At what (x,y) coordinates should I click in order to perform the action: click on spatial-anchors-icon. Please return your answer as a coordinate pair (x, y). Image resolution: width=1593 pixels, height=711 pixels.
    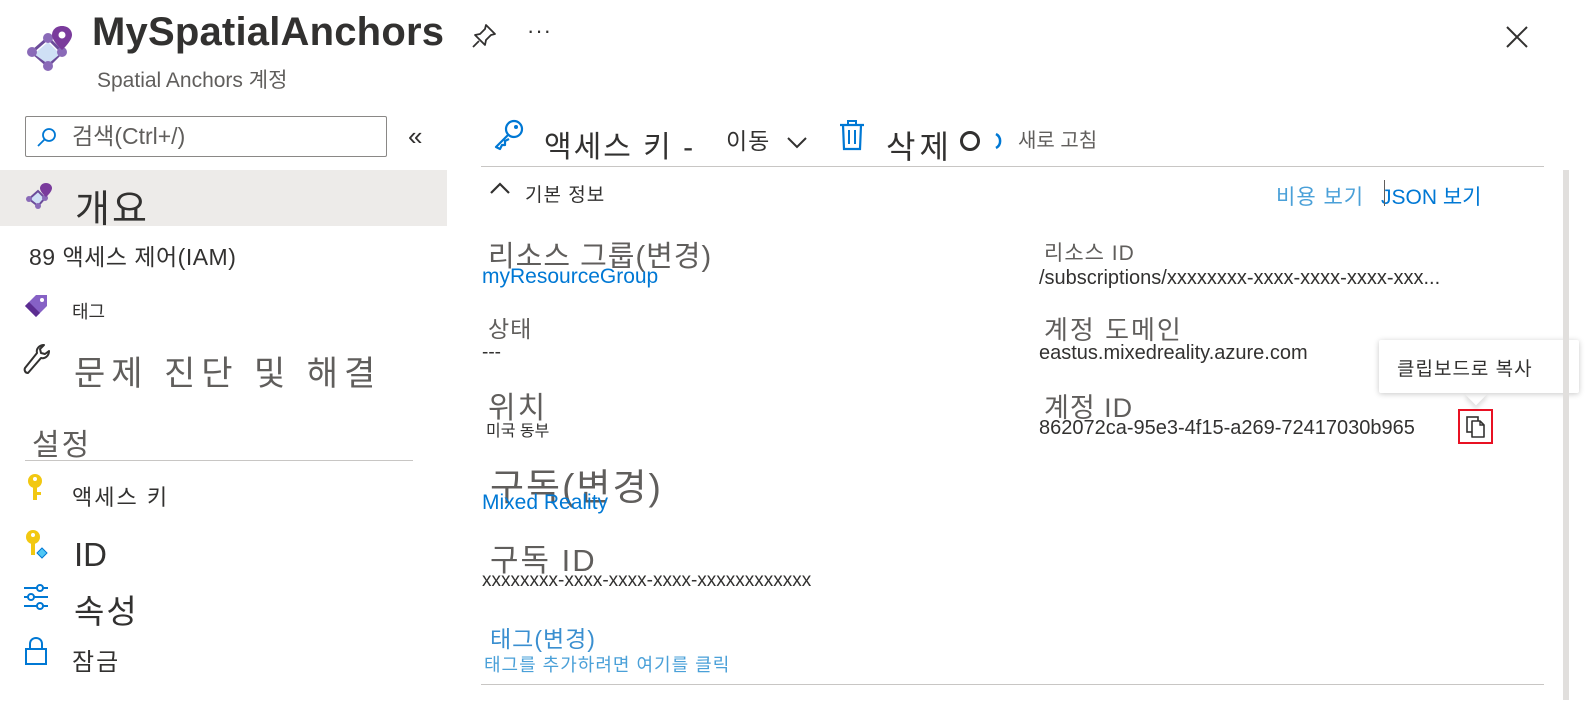
    Looking at the image, I should click on (39, 196).